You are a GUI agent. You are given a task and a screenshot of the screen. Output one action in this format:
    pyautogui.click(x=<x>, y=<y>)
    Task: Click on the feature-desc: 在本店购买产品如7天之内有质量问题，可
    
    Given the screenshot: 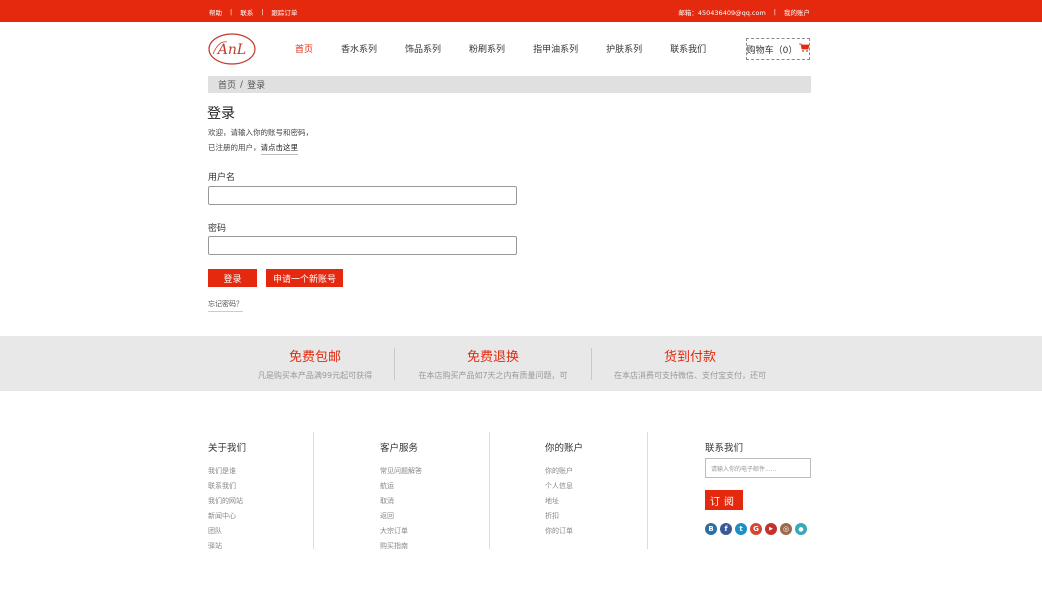 What is the action you would take?
    pyautogui.click(x=493, y=375)
    